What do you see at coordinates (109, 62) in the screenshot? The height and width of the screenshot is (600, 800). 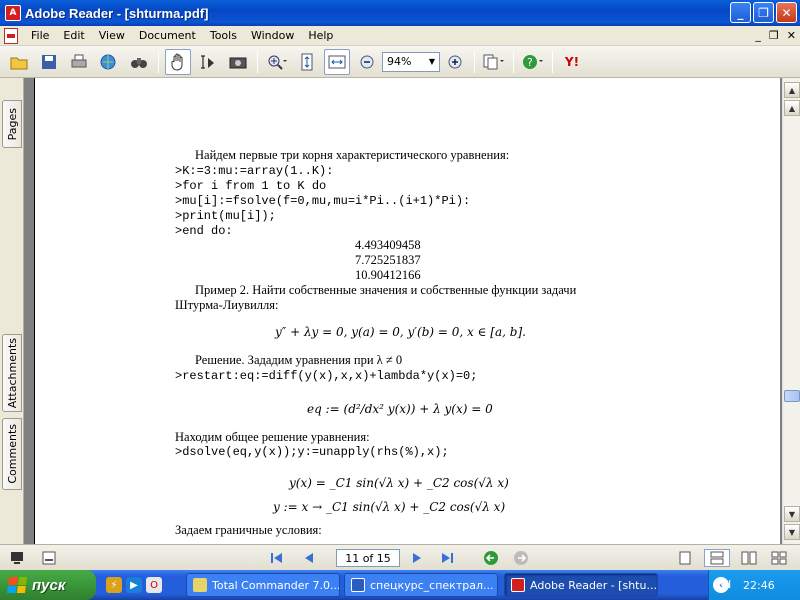 I see `email-globe-icon` at bounding box center [109, 62].